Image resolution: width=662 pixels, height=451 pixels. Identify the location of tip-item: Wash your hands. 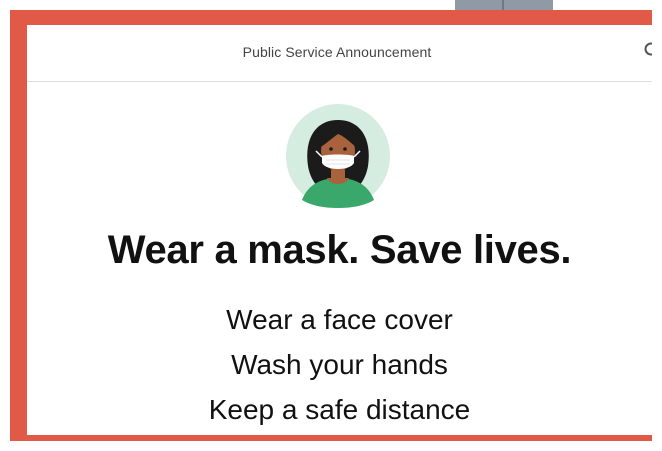
(339, 364).